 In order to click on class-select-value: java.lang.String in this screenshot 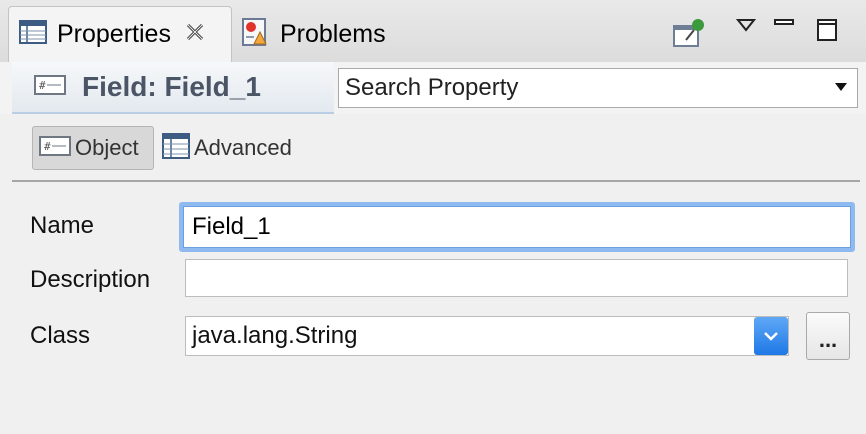, I will do `click(275, 335)`.